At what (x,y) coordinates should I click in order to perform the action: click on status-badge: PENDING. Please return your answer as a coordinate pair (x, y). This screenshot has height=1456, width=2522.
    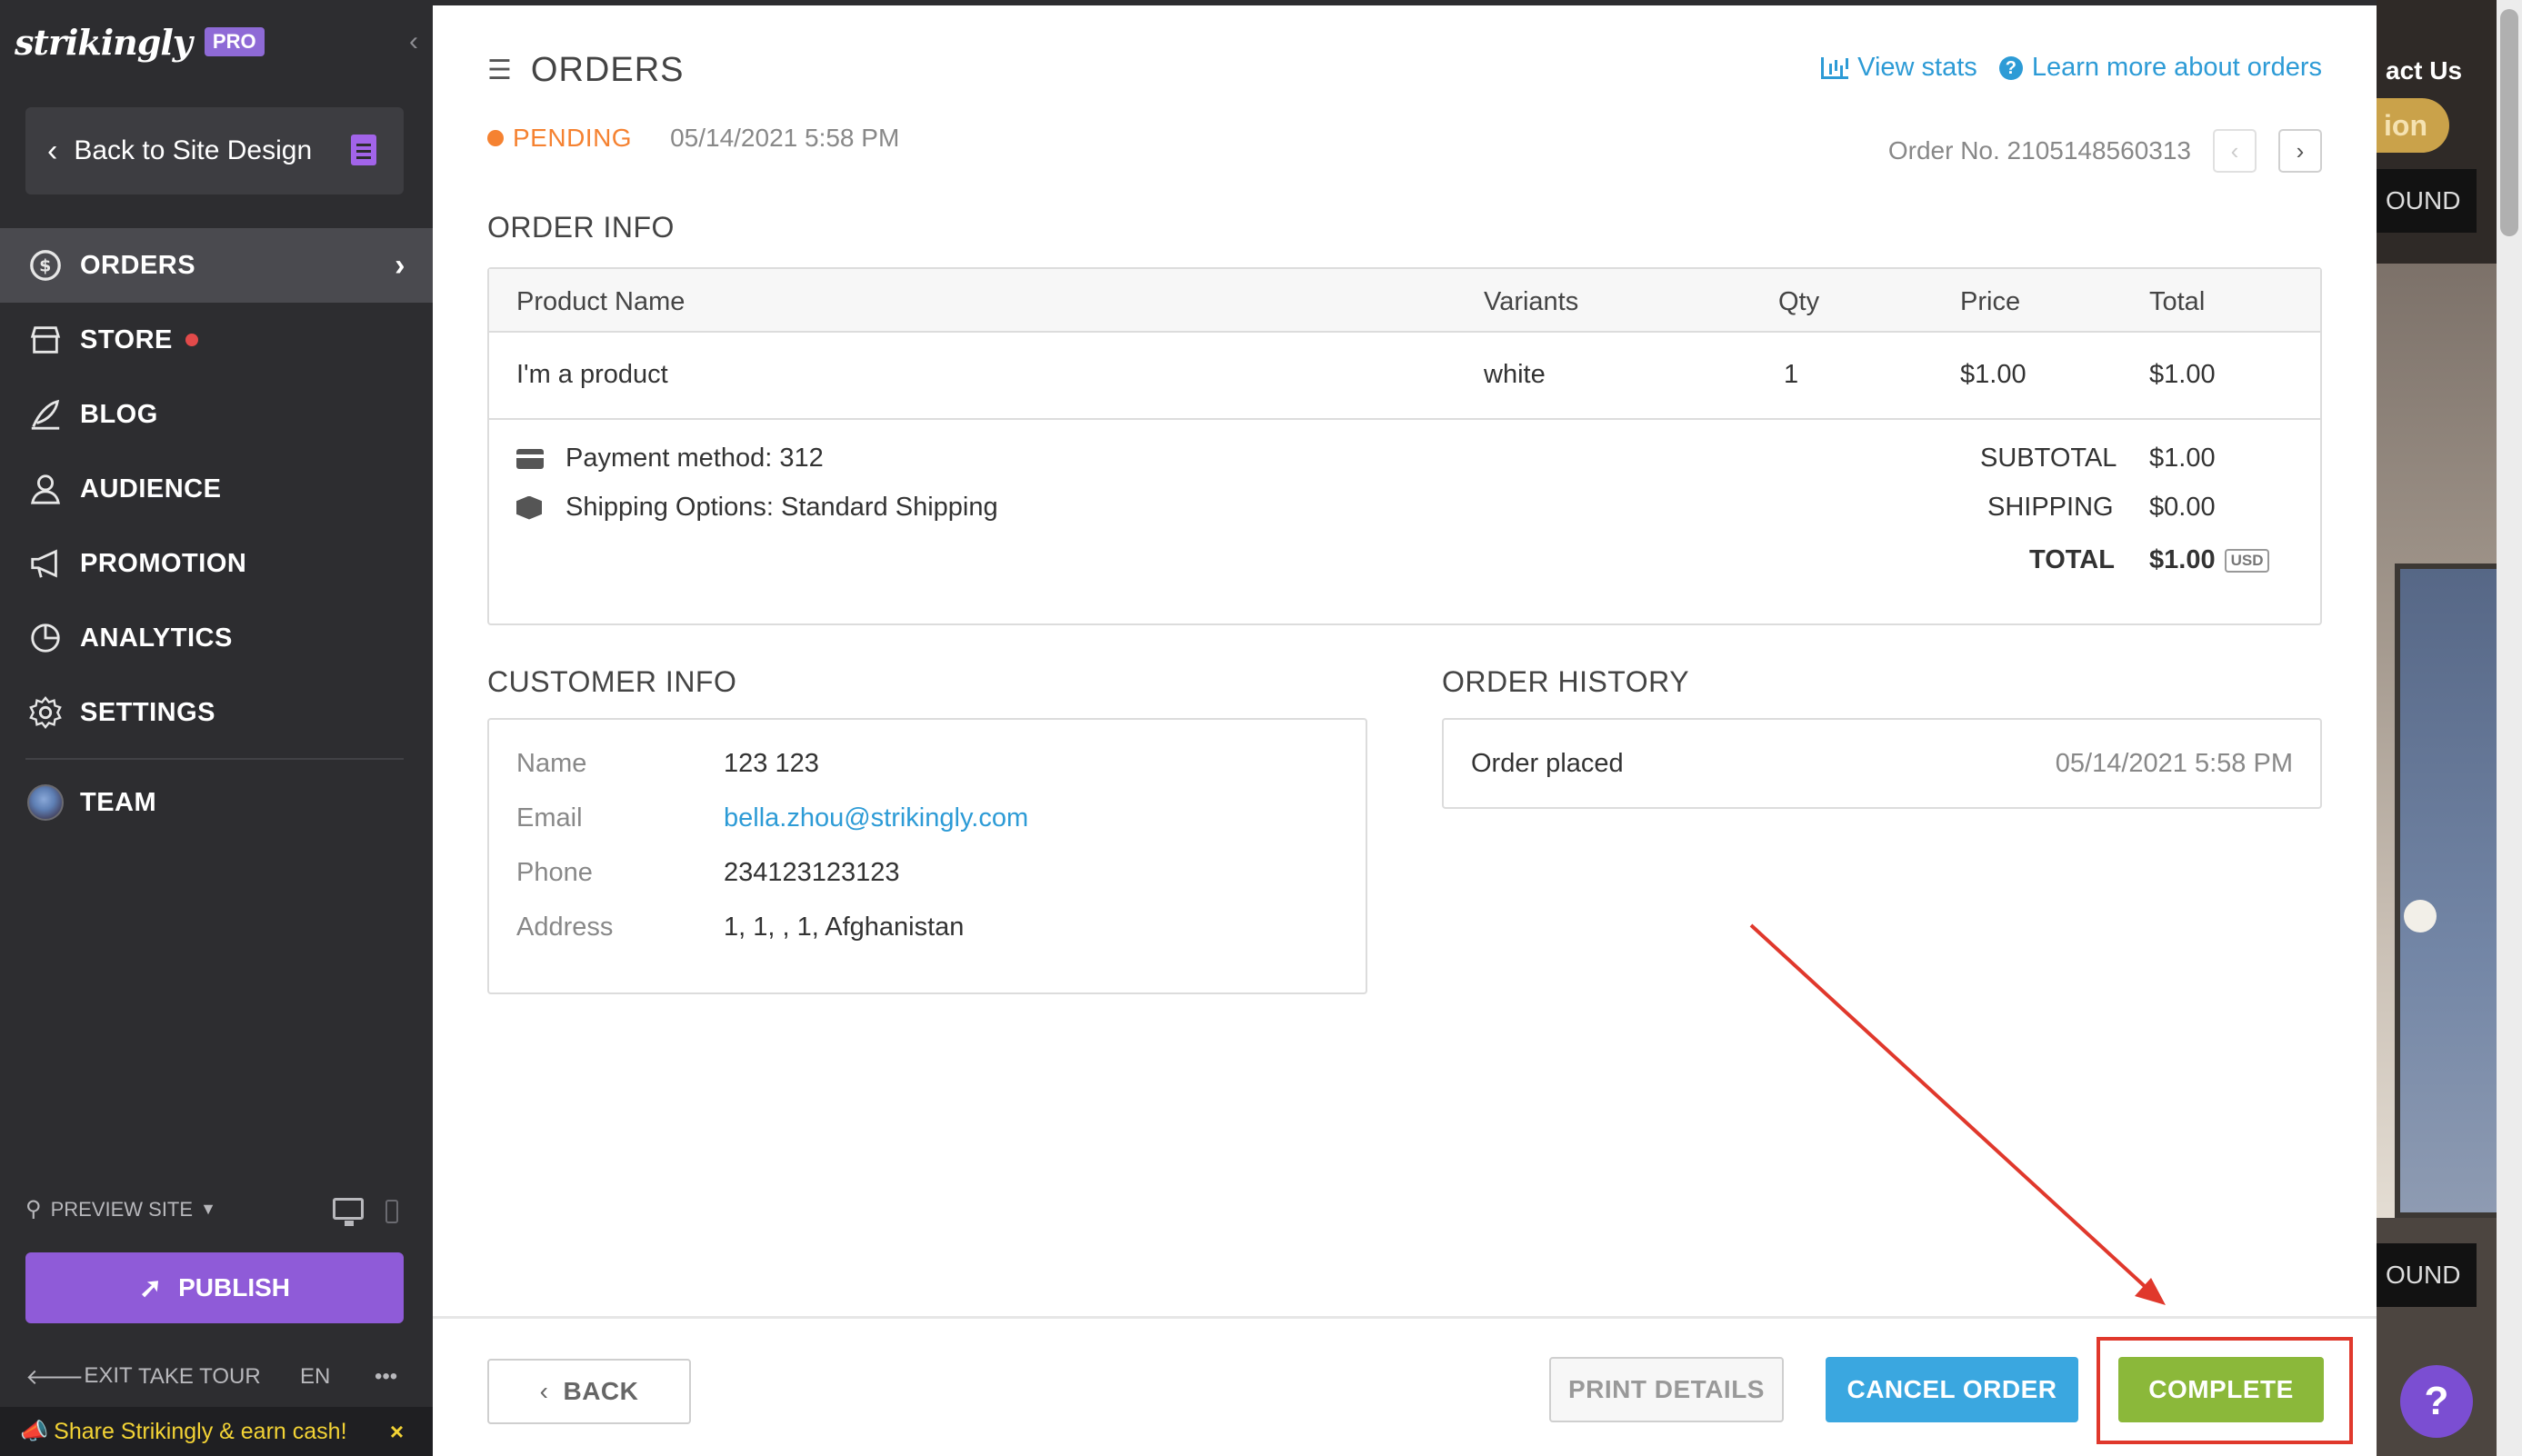
    Looking at the image, I should click on (573, 138).